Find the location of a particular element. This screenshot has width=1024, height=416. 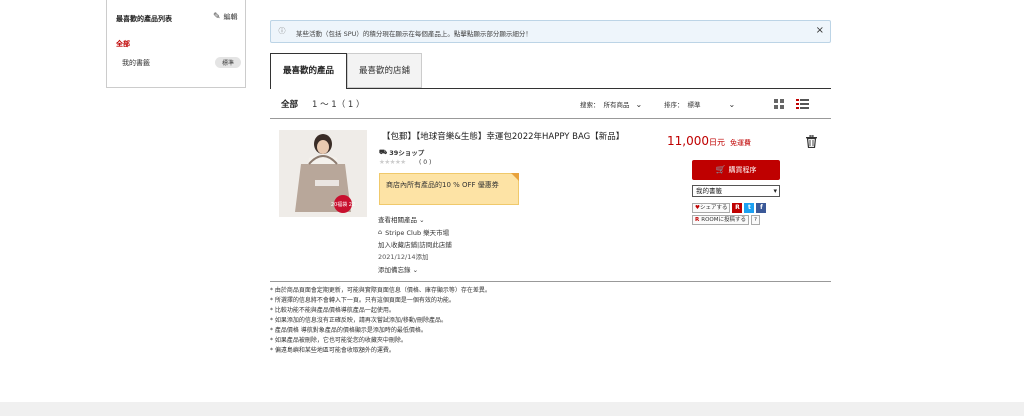

price-unit: 日元 is located at coordinates (717, 142).